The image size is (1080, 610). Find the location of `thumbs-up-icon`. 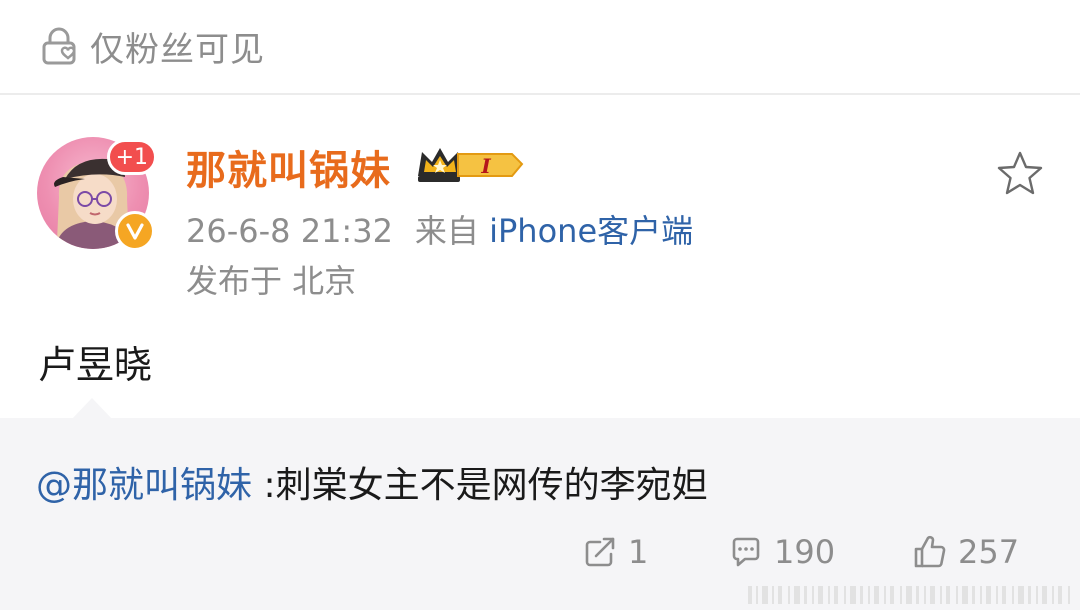

thumbs-up-icon is located at coordinates (930, 551).